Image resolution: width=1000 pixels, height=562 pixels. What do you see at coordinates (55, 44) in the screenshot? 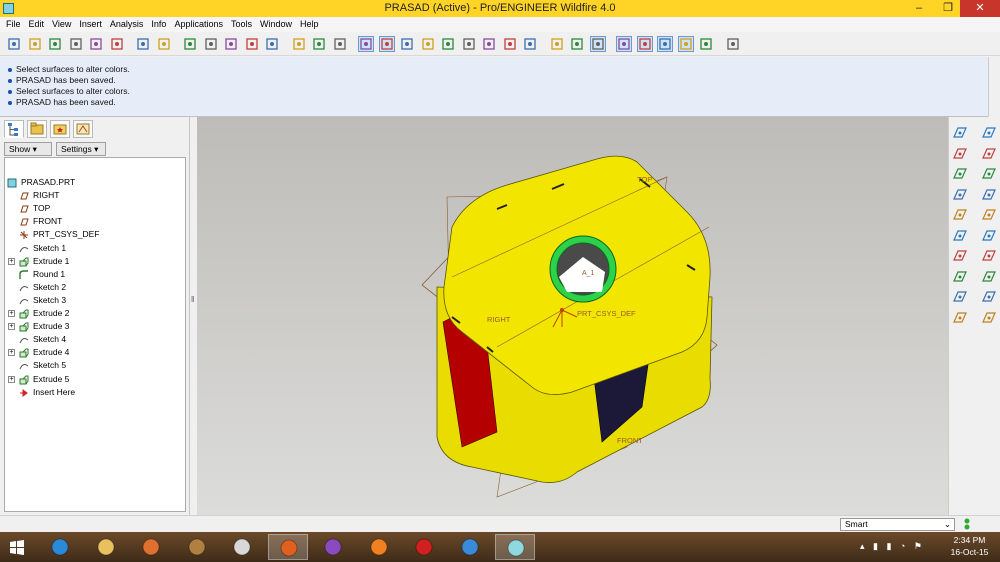
I see `save-button` at bounding box center [55, 44].